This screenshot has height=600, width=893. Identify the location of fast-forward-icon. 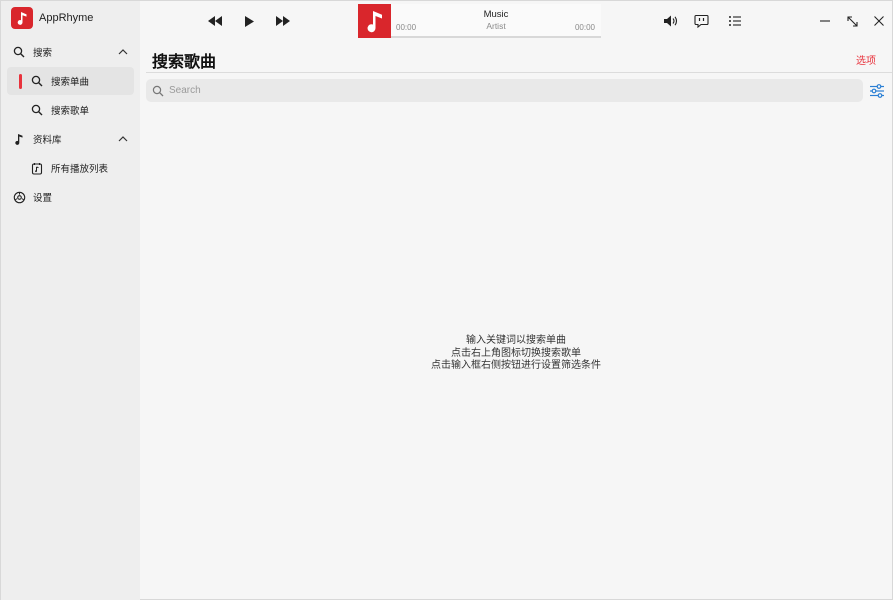
(283, 21).